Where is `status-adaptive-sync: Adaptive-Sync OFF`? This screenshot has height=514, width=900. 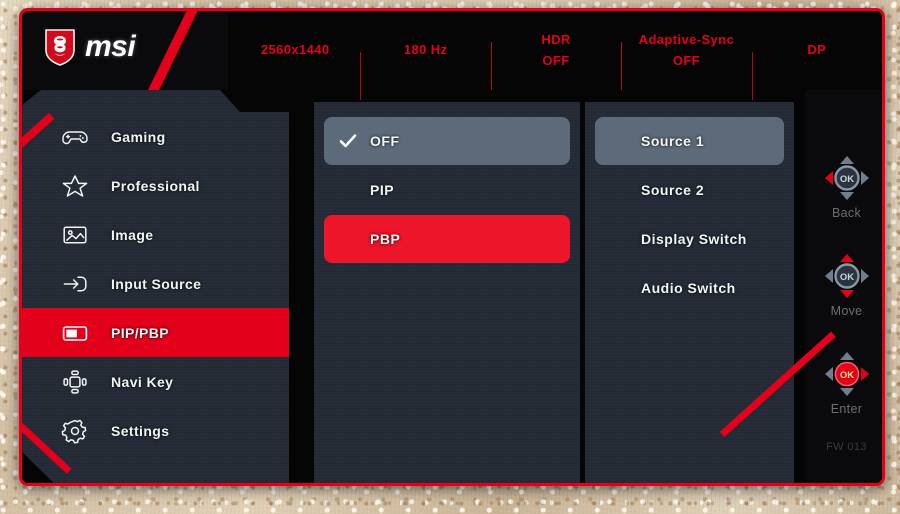 status-adaptive-sync: Adaptive-Sync OFF is located at coordinates (686, 60).